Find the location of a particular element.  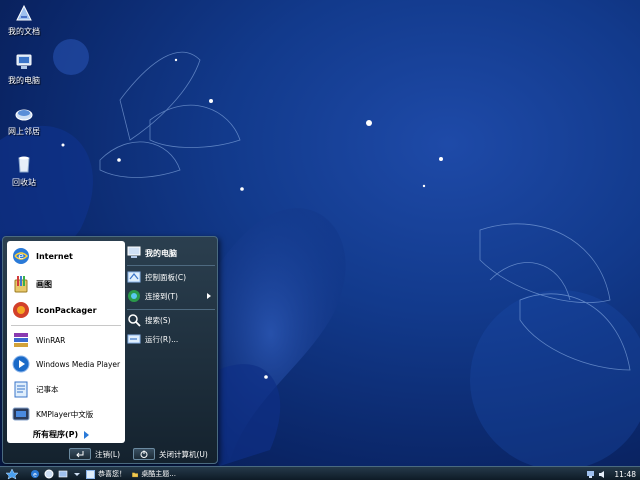

shutdown-button: 关闭计算机(U) is located at coordinates (170, 454).